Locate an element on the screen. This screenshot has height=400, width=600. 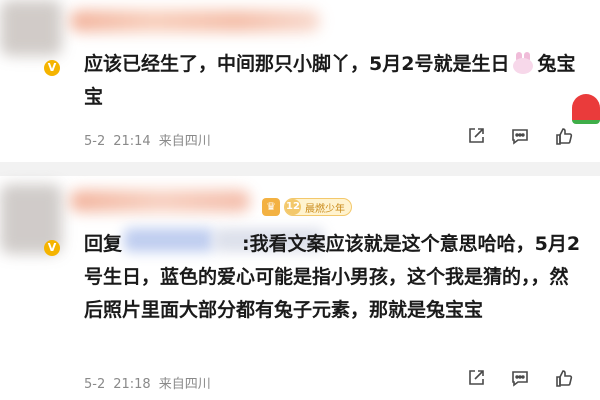
fan-crown-icon: ♛ is located at coordinates (271, 207).